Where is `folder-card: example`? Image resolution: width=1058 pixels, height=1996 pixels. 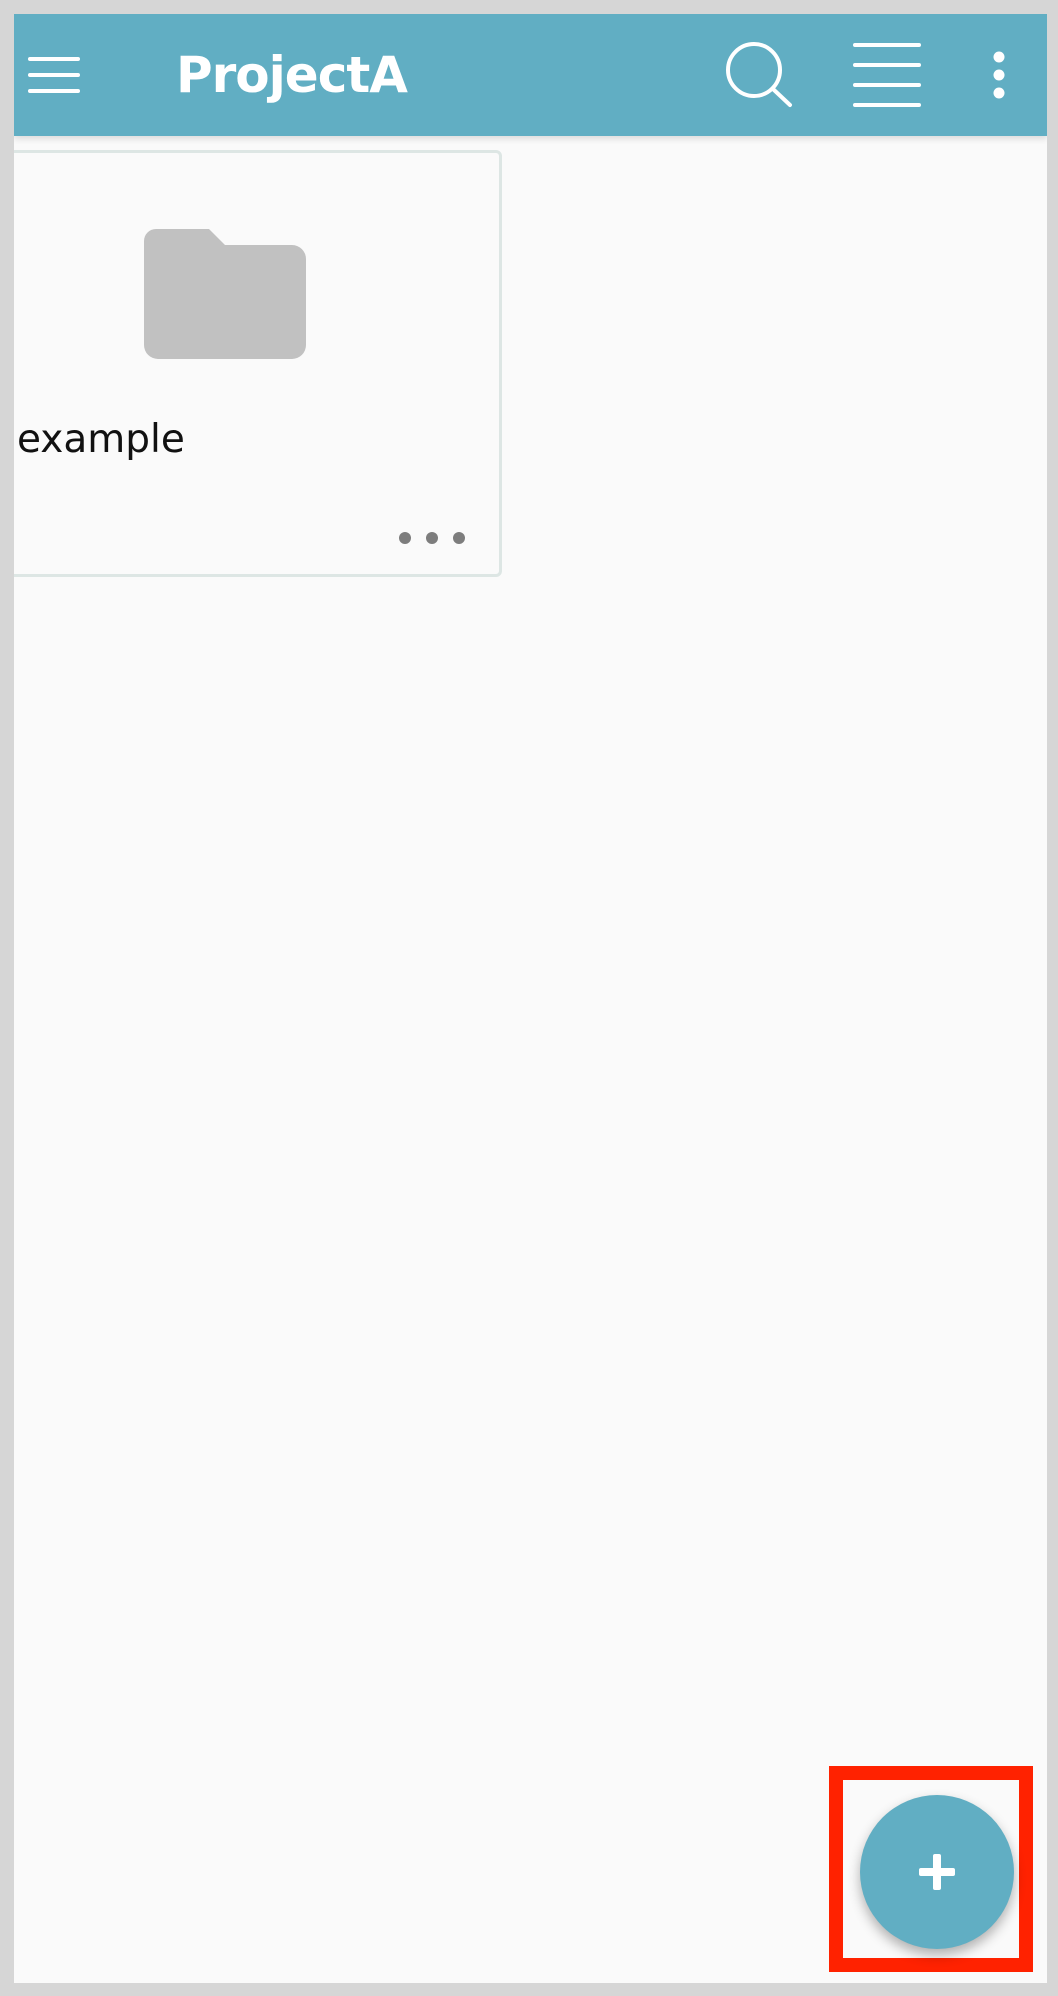 folder-card: example is located at coordinates (258, 363).